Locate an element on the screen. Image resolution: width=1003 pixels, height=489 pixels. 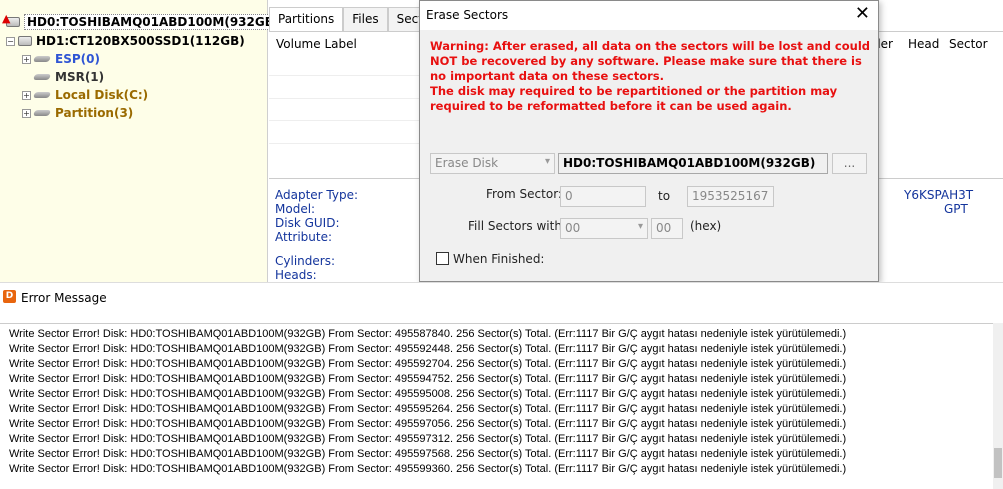
from-sector-label: From Sector: is located at coordinates (524, 194).